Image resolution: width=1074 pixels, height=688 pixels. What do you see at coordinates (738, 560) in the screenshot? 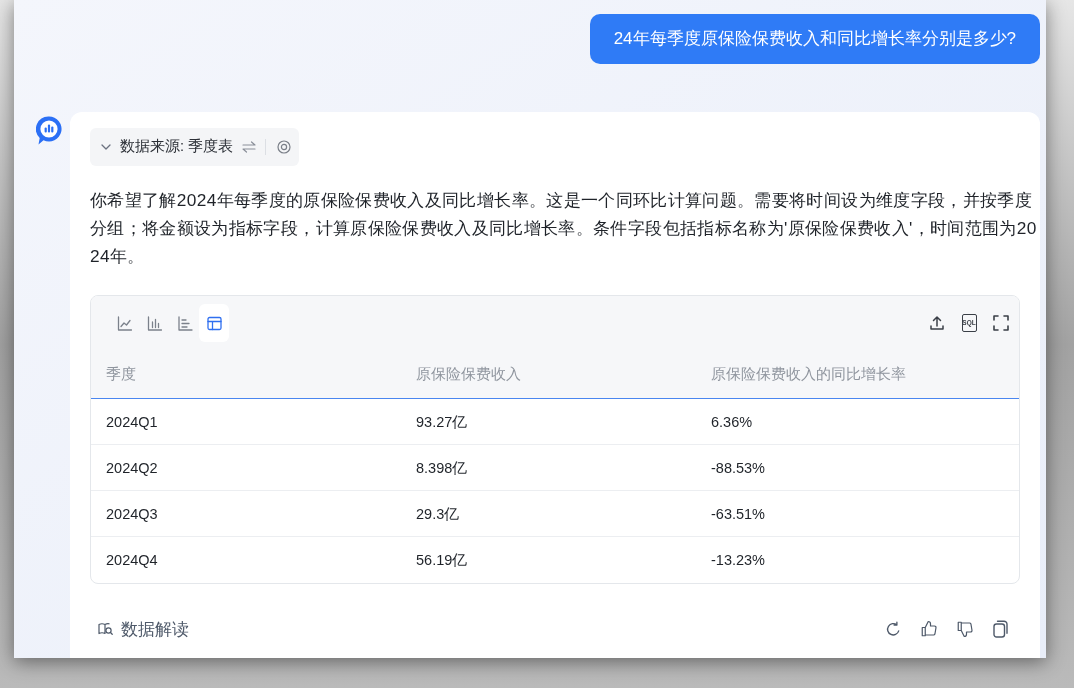
I see `table-cell: -13.23%` at bounding box center [738, 560].